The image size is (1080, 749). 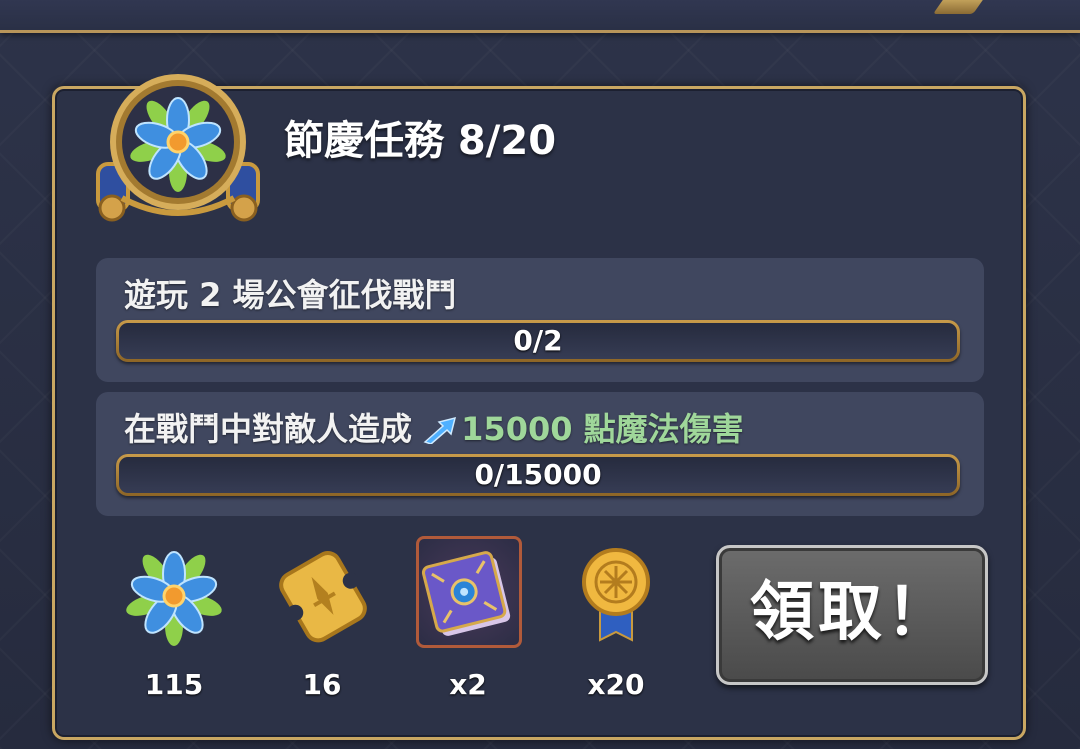 I want to click on progress-track: 0/15000, so click(x=538, y=475).